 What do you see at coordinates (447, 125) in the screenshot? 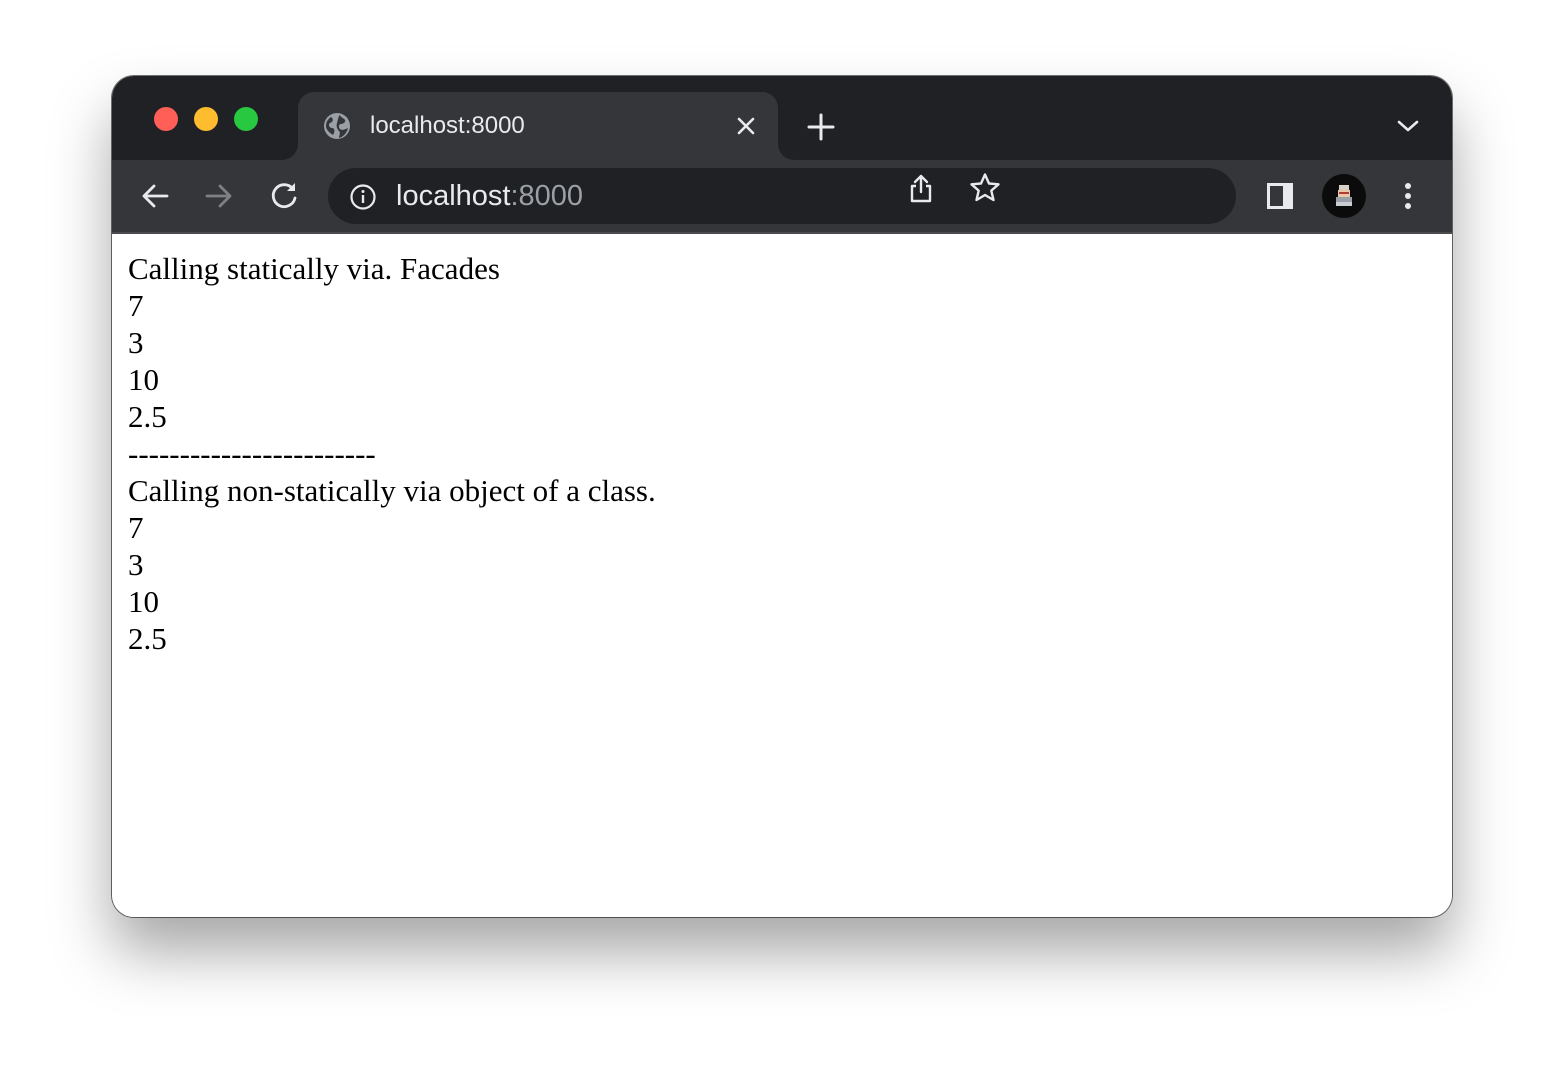
I see `tab-title: localhost:8000` at bounding box center [447, 125].